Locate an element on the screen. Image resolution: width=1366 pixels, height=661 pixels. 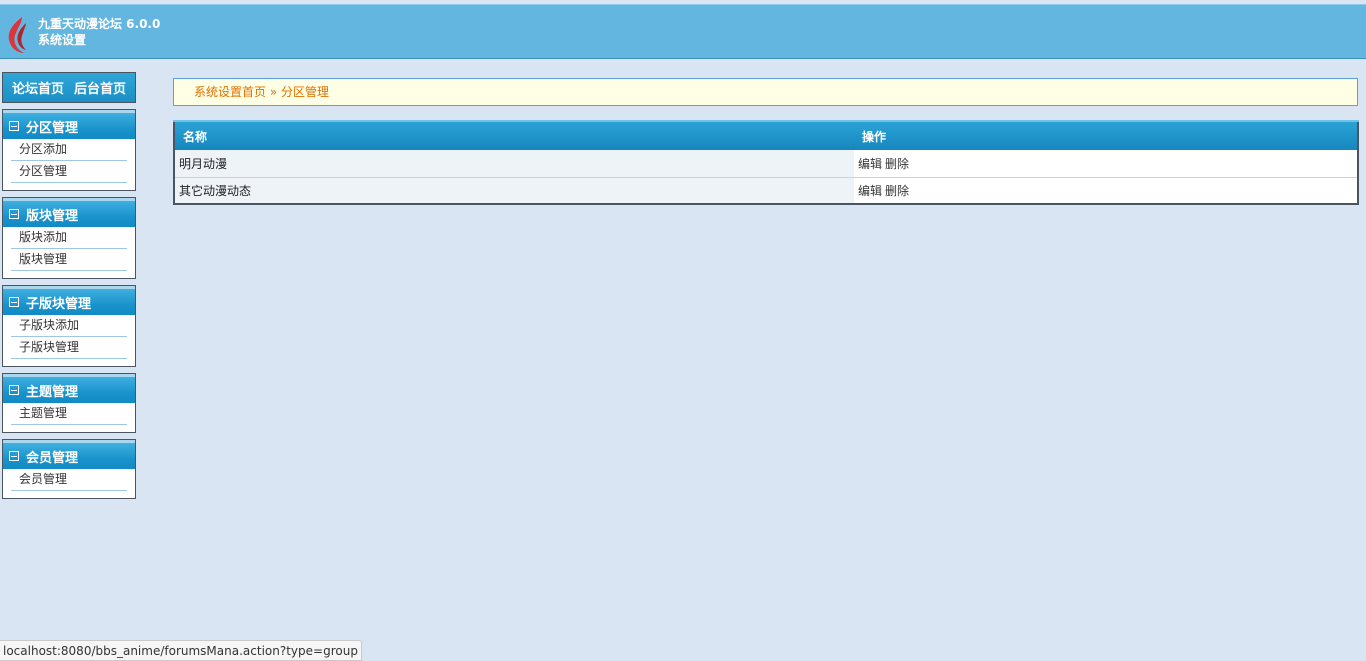
table-row: 明月动漫 编辑 删除 is located at coordinates (766, 164).